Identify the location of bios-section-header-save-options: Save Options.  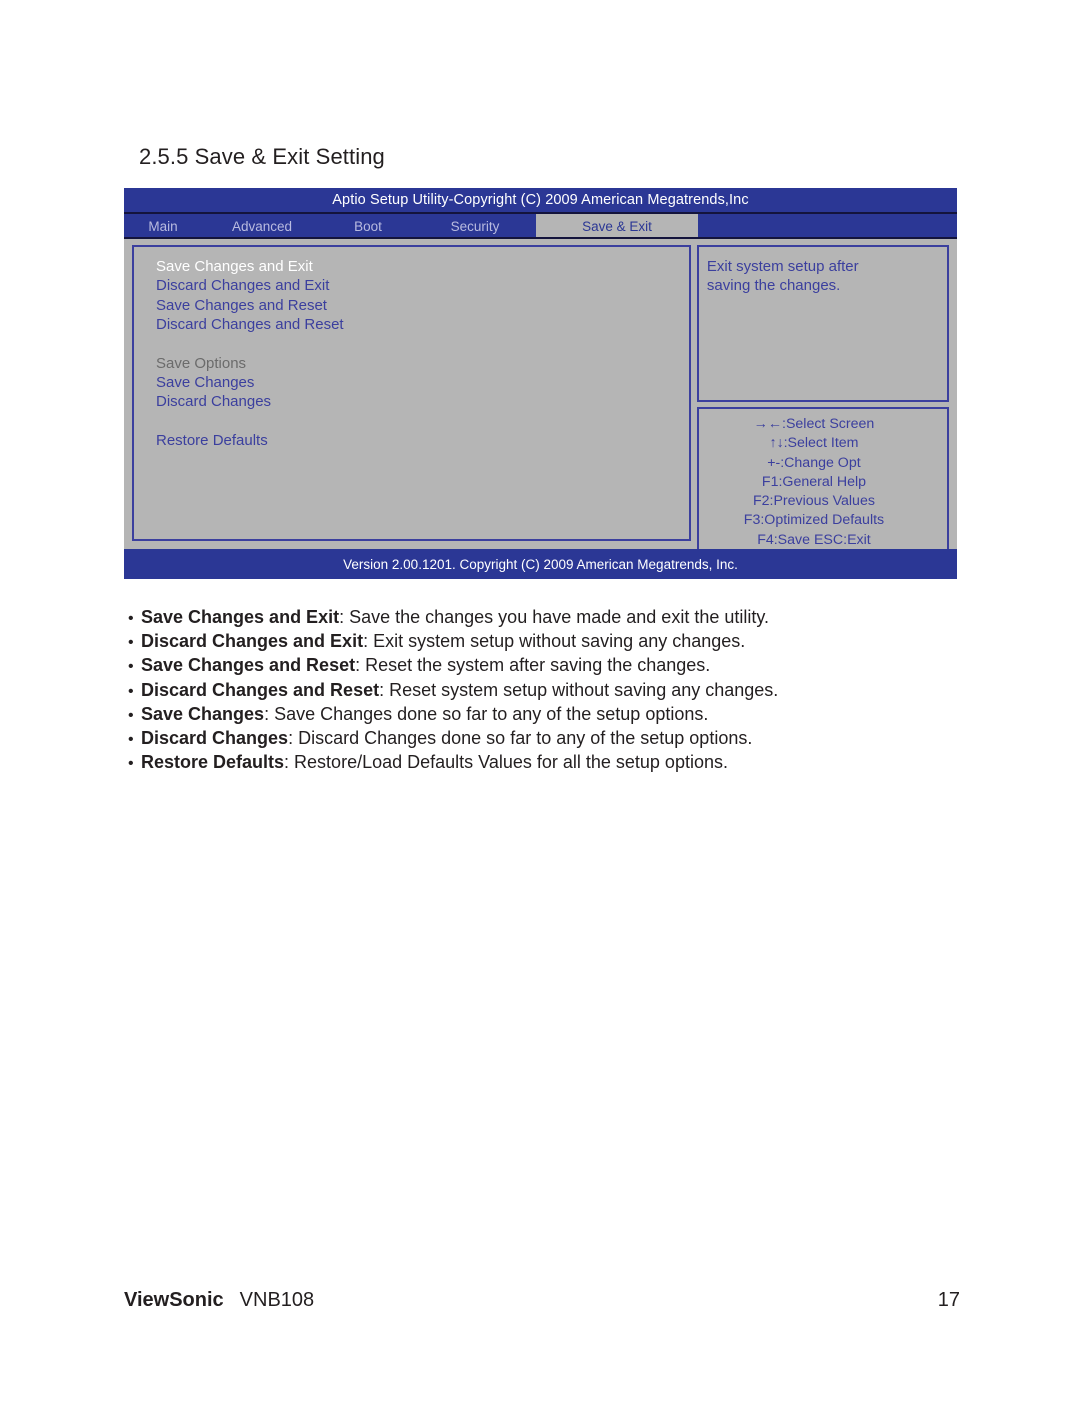
(201, 363).